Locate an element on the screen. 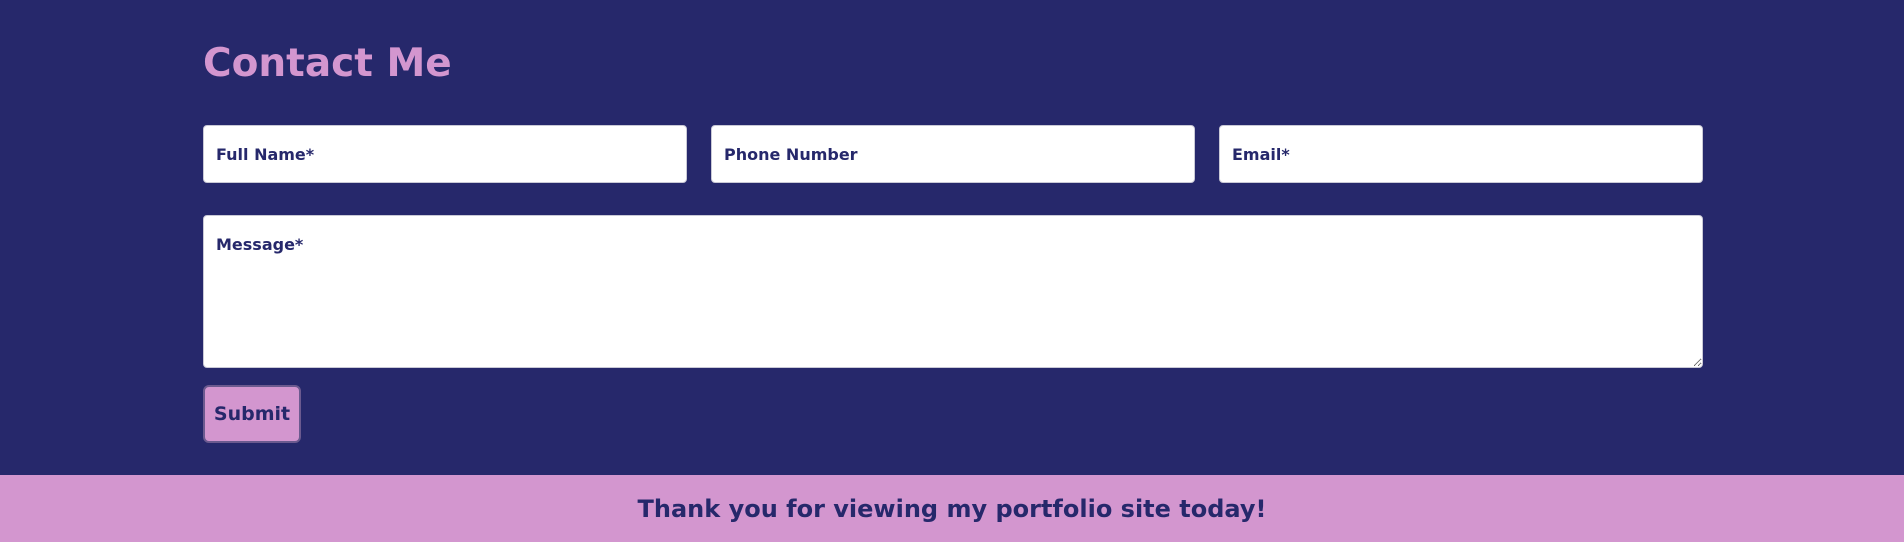 This screenshot has width=1904, height=542. phone-number-field is located at coordinates (953, 154).